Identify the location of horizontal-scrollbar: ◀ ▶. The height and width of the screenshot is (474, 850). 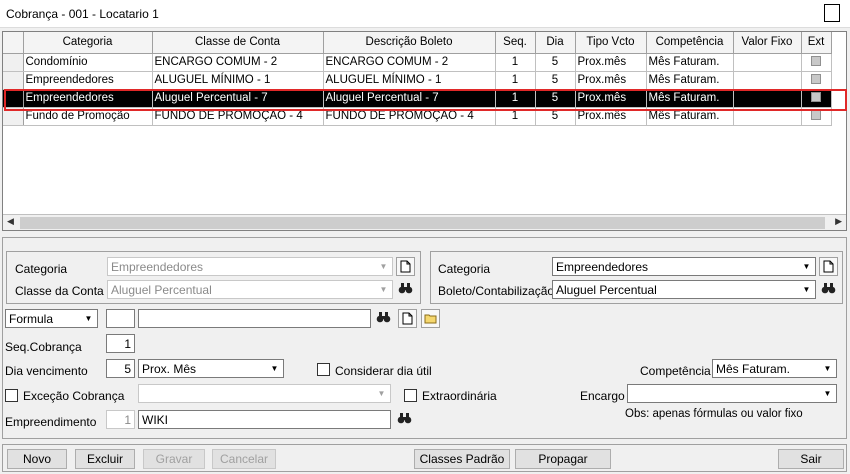
(424, 222).